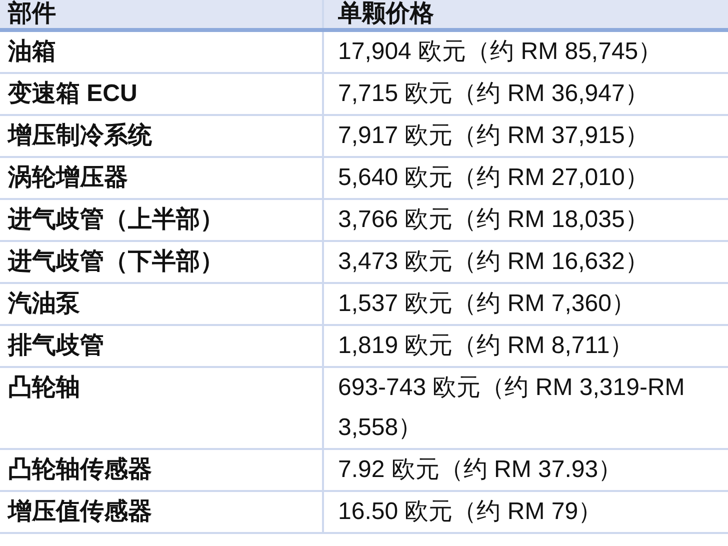  Describe the element at coordinates (525, 470) in the screenshot. I see `table-cell: 7.92 欧元（约 RM 37.93）` at that location.